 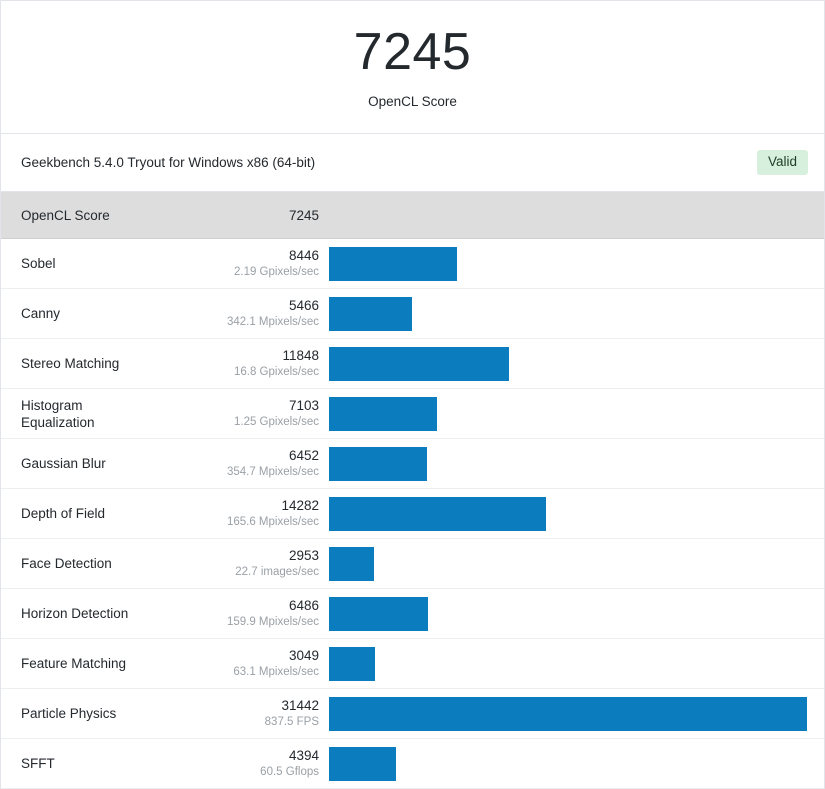 What do you see at coordinates (303, 305) in the screenshot?
I see `benchmark-score: 5466` at bounding box center [303, 305].